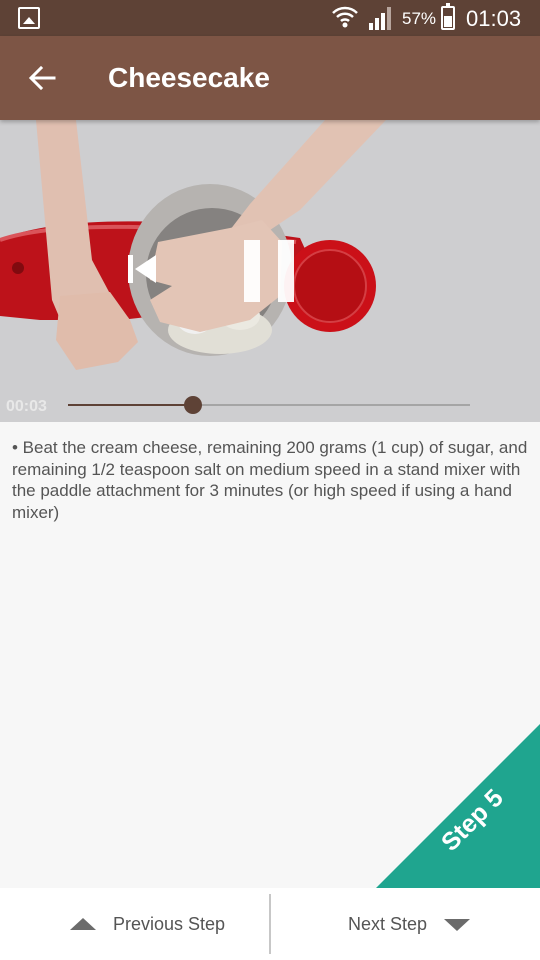  What do you see at coordinates (458, 806) in the screenshot?
I see `step-badge: Step 5` at bounding box center [458, 806].